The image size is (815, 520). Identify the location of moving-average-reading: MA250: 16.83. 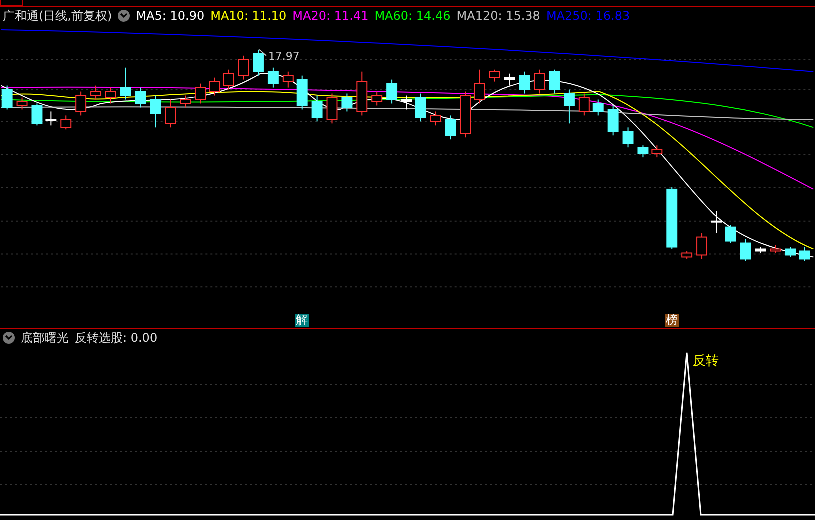
(588, 16).